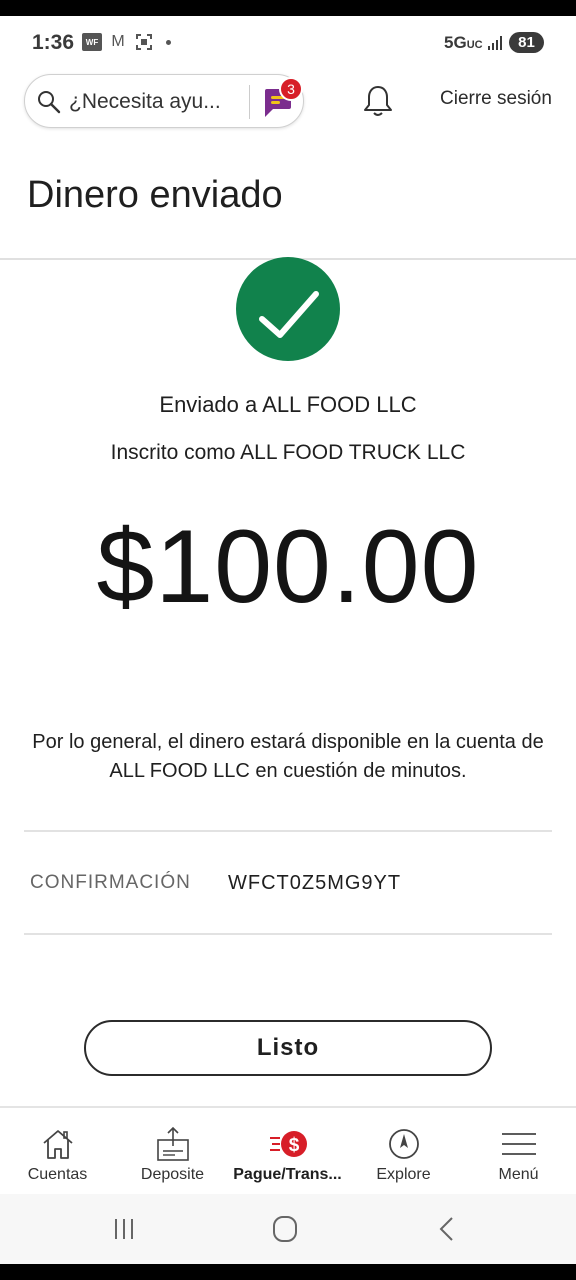  Describe the element at coordinates (53, 42) in the screenshot. I see `status-time: 1:36` at that location.